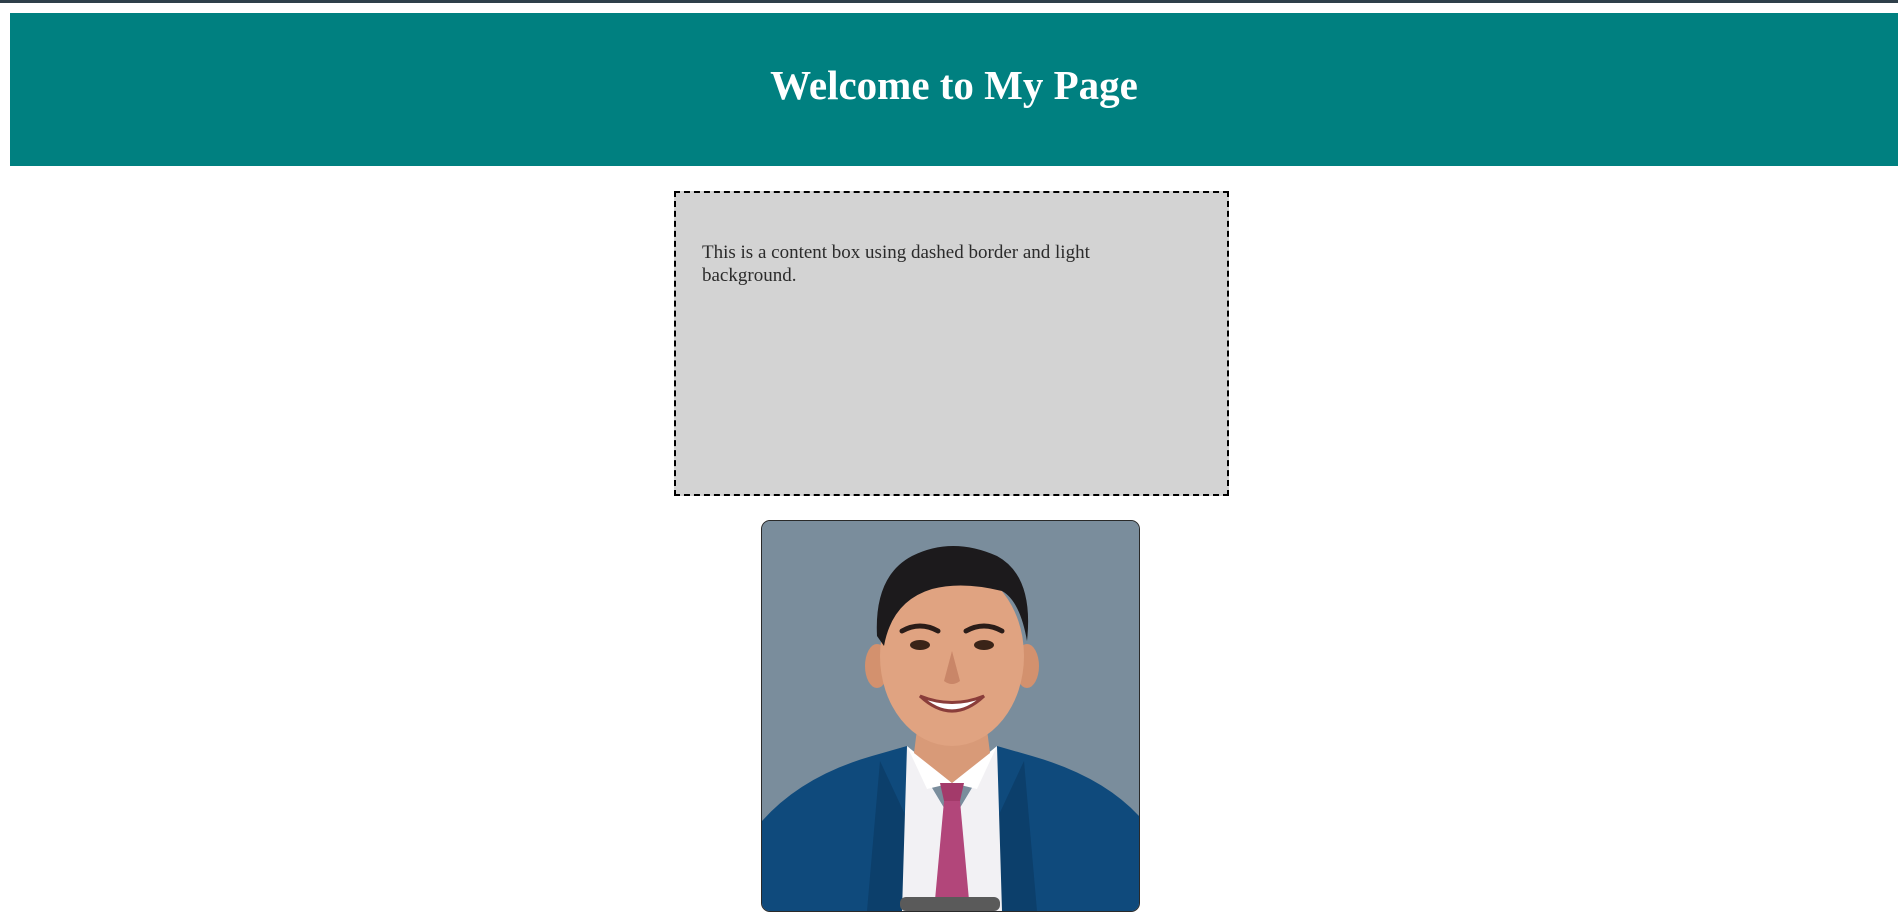  I want to click on portrait-illustration, so click(950, 716).